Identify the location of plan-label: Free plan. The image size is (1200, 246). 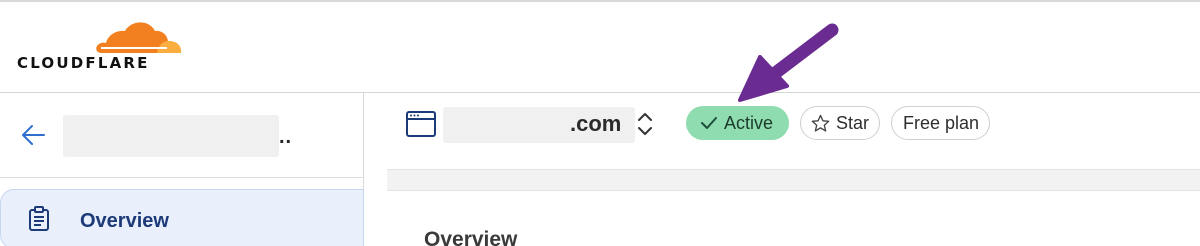
(941, 122).